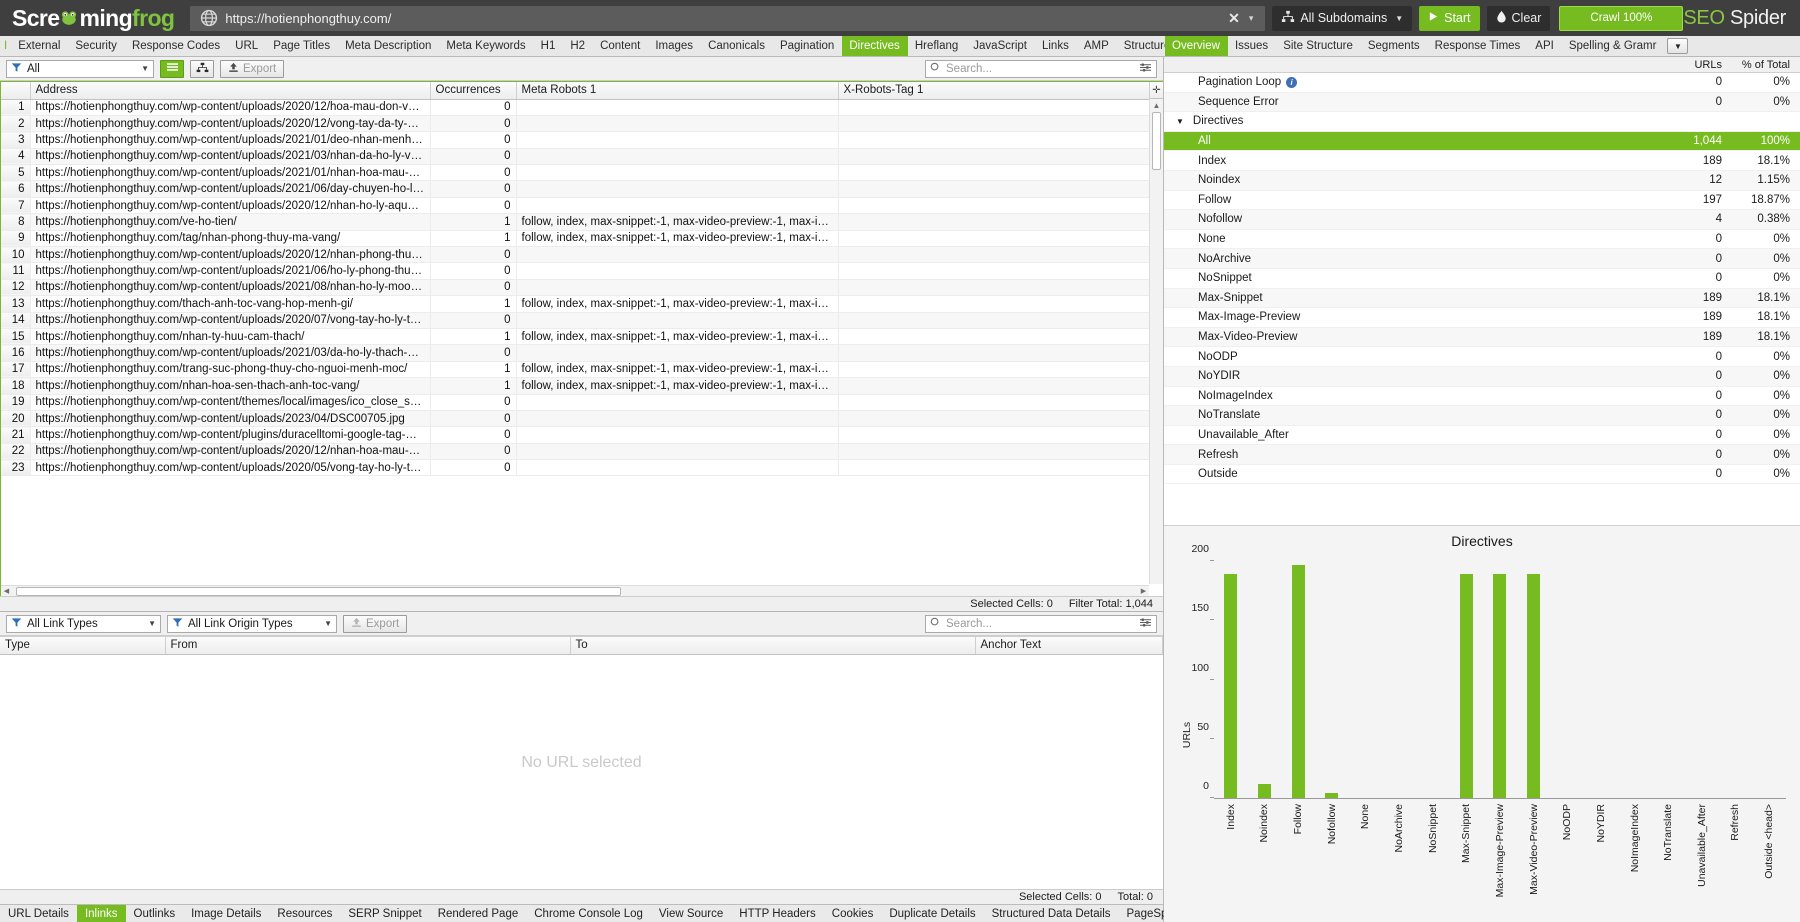  What do you see at coordinates (1482, 122) in the screenshot?
I see `overview-group-row: ▼ Directives` at bounding box center [1482, 122].